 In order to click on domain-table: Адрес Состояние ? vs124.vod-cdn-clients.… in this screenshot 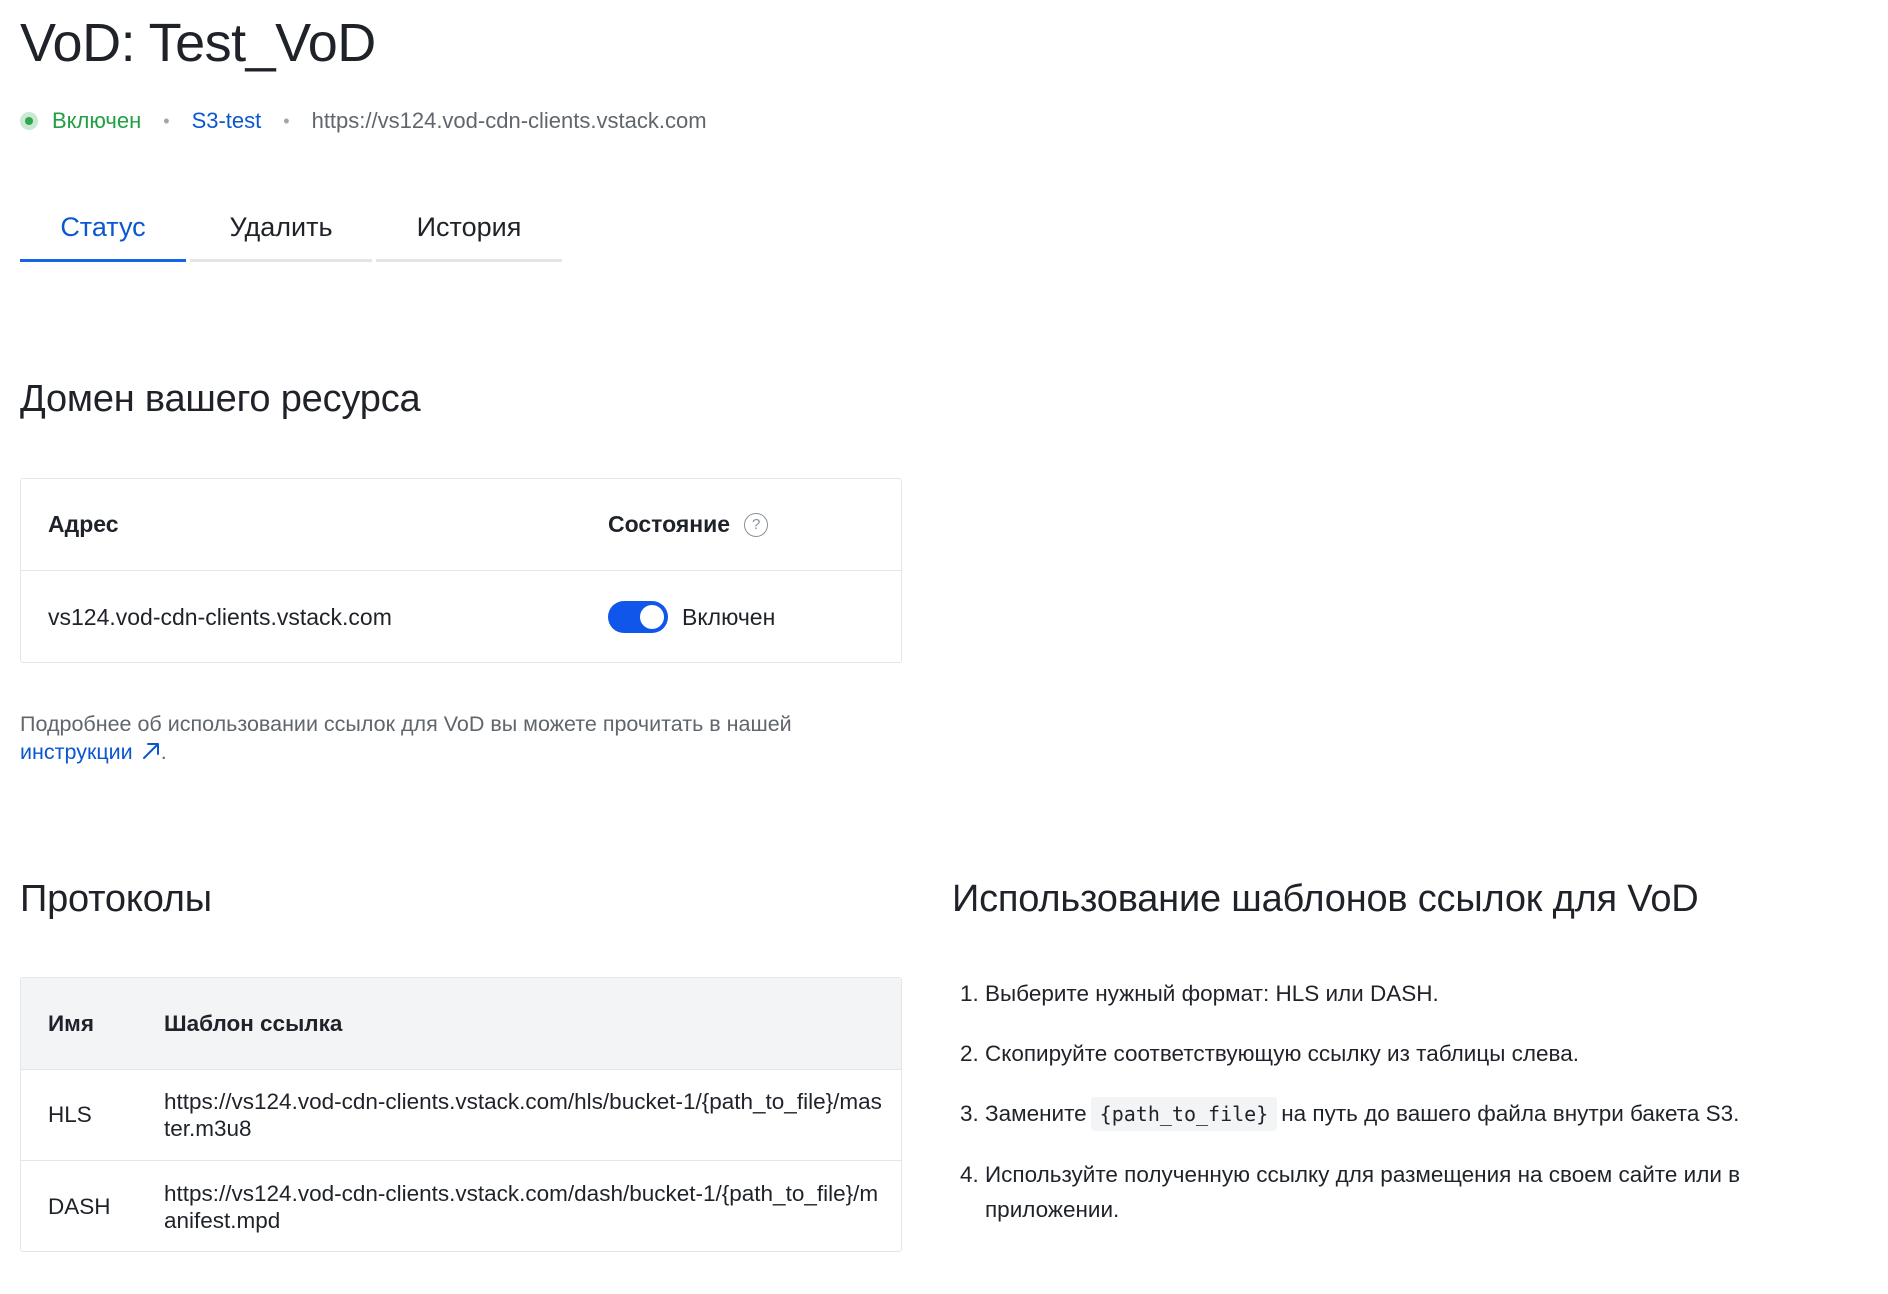, I will do `click(461, 570)`.